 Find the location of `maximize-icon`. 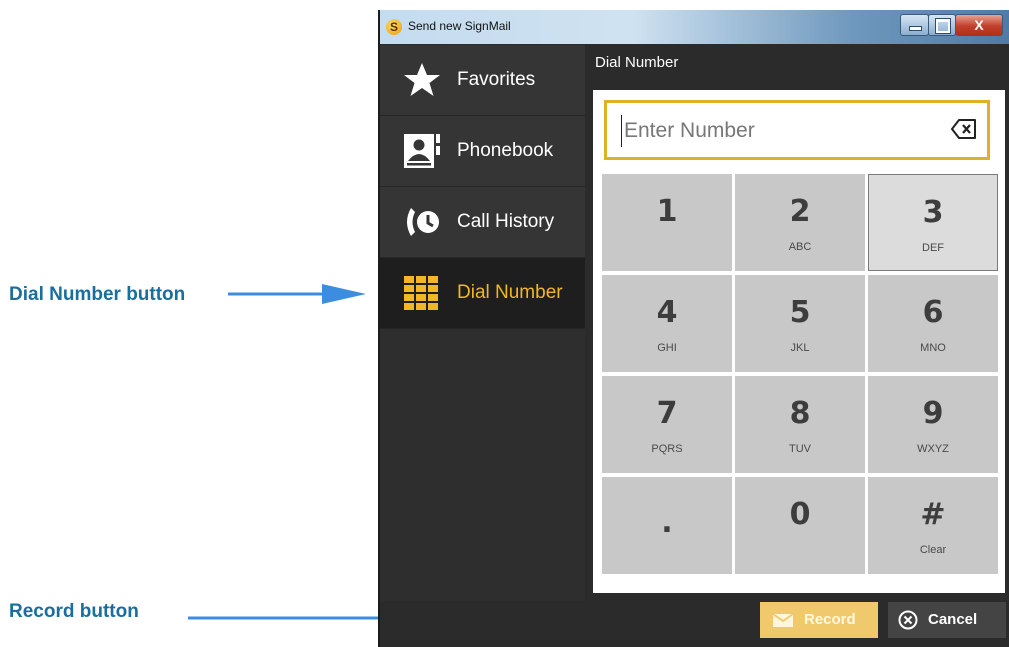

maximize-icon is located at coordinates (943, 26).